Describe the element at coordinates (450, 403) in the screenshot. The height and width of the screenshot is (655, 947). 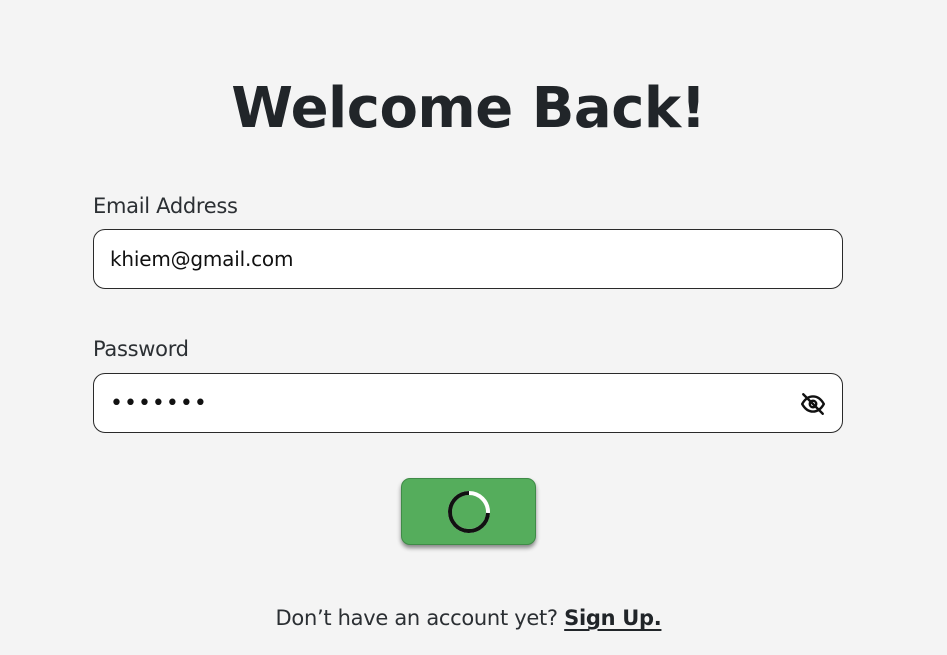
I see `password-field` at that location.